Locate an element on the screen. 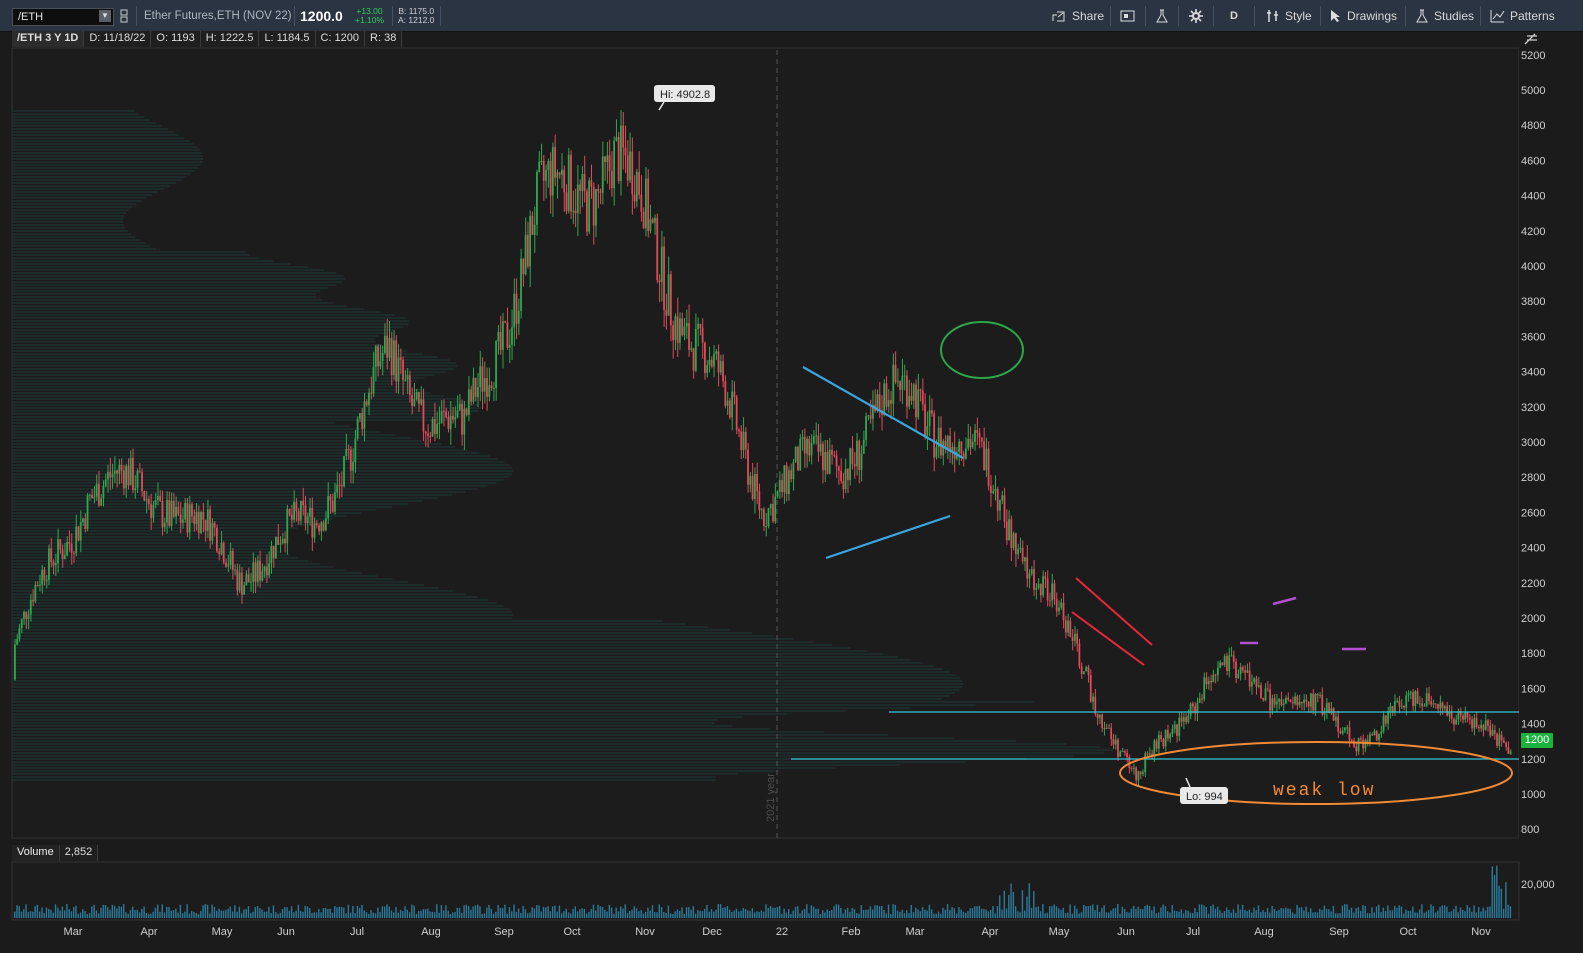 The width and height of the screenshot is (1583, 953). volume-label: Volume is located at coordinates (36, 853).